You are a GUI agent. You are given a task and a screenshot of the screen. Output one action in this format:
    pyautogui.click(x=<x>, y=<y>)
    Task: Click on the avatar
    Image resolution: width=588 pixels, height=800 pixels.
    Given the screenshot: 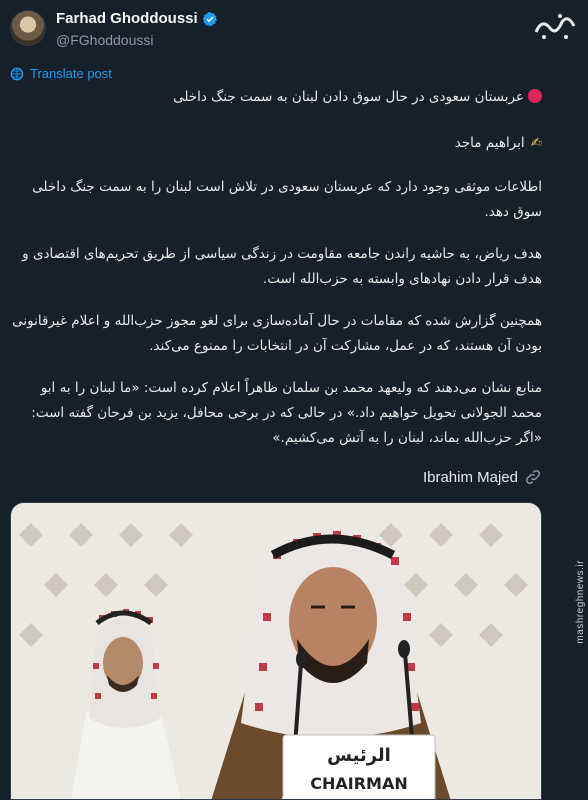 What is the action you would take?
    pyautogui.click(x=28, y=28)
    